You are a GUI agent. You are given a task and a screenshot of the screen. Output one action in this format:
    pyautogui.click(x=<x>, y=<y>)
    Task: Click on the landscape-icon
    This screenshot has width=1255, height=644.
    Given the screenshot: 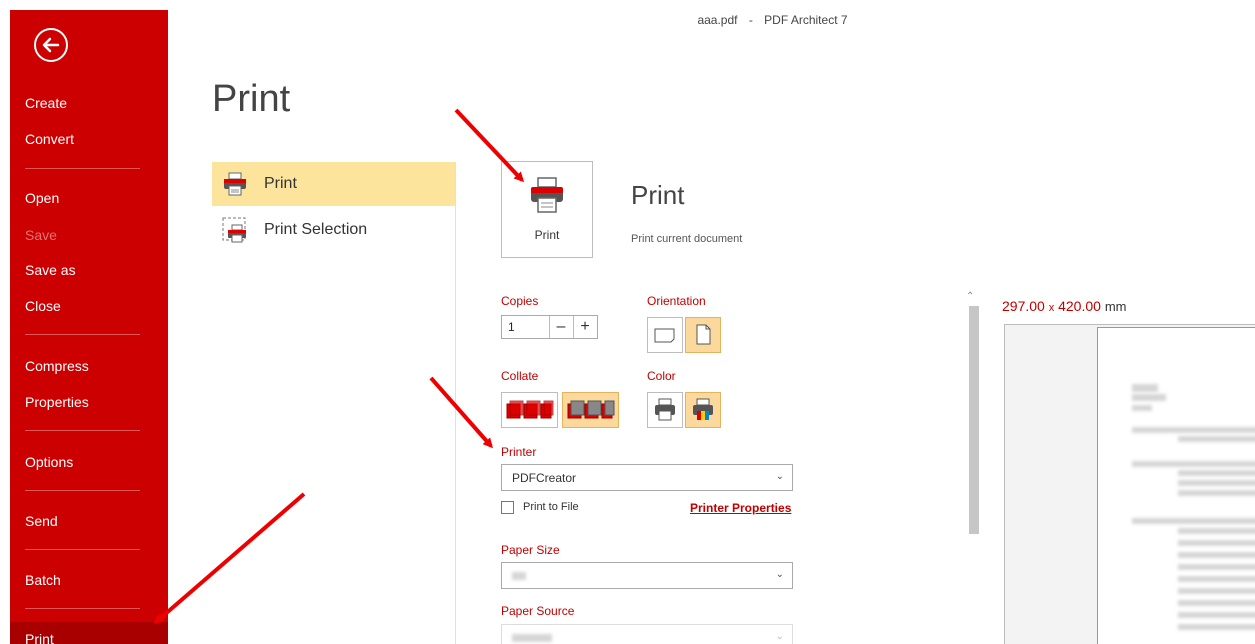 What is the action you would take?
    pyautogui.click(x=665, y=335)
    